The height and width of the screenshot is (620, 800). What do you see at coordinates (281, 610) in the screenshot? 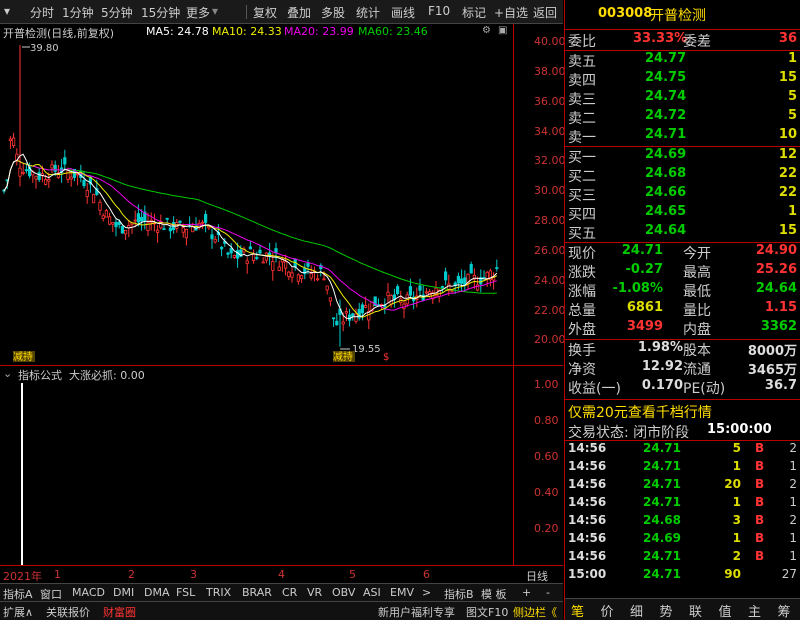
I see `status-bar: 扩展∧ 关联报价 财富圈 新用户福利专享 图文F10 侧边栏《` at bounding box center [281, 610].